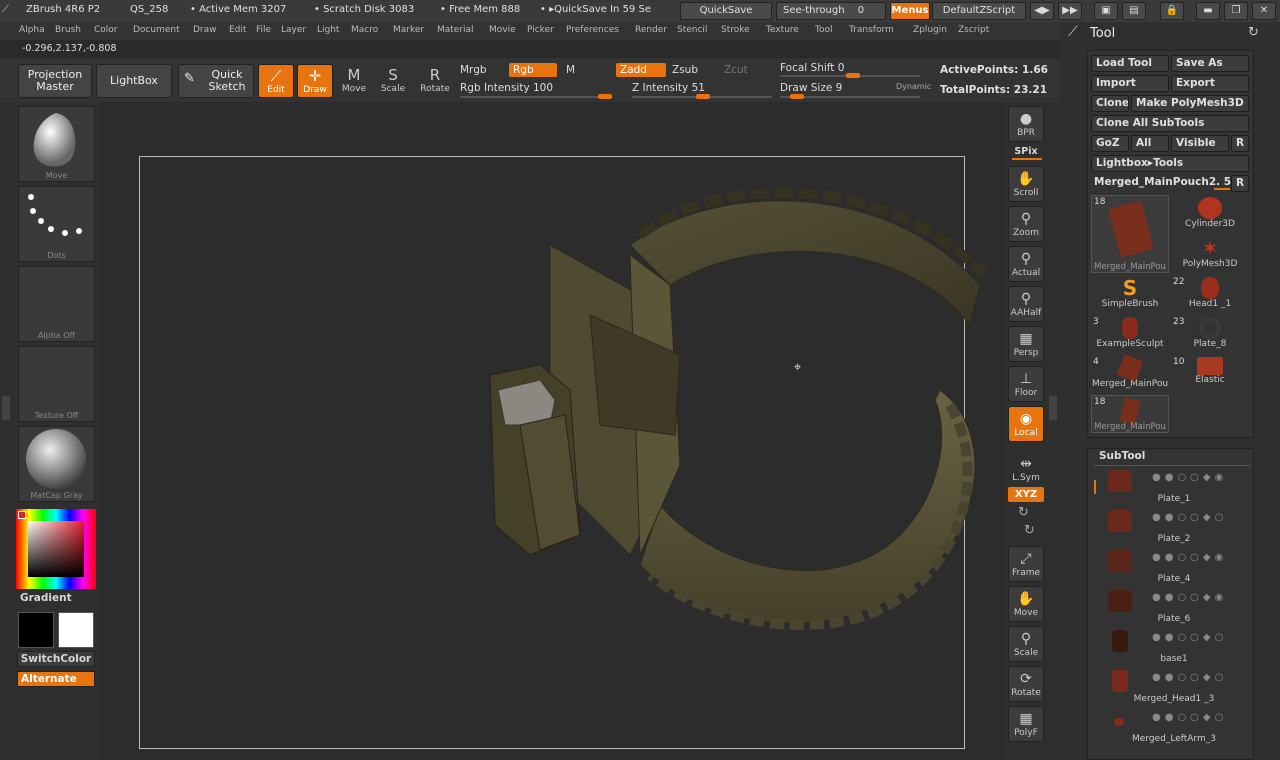 This screenshot has height=760, width=1280. What do you see at coordinates (1110, 103) in the screenshot?
I see `clone-button: Clone` at bounding box center [1110, 103].